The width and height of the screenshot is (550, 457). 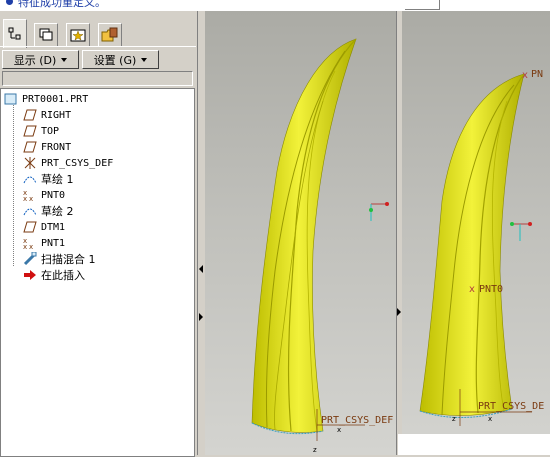 I want to click on status-blank-area, so click(x=474, y=444).